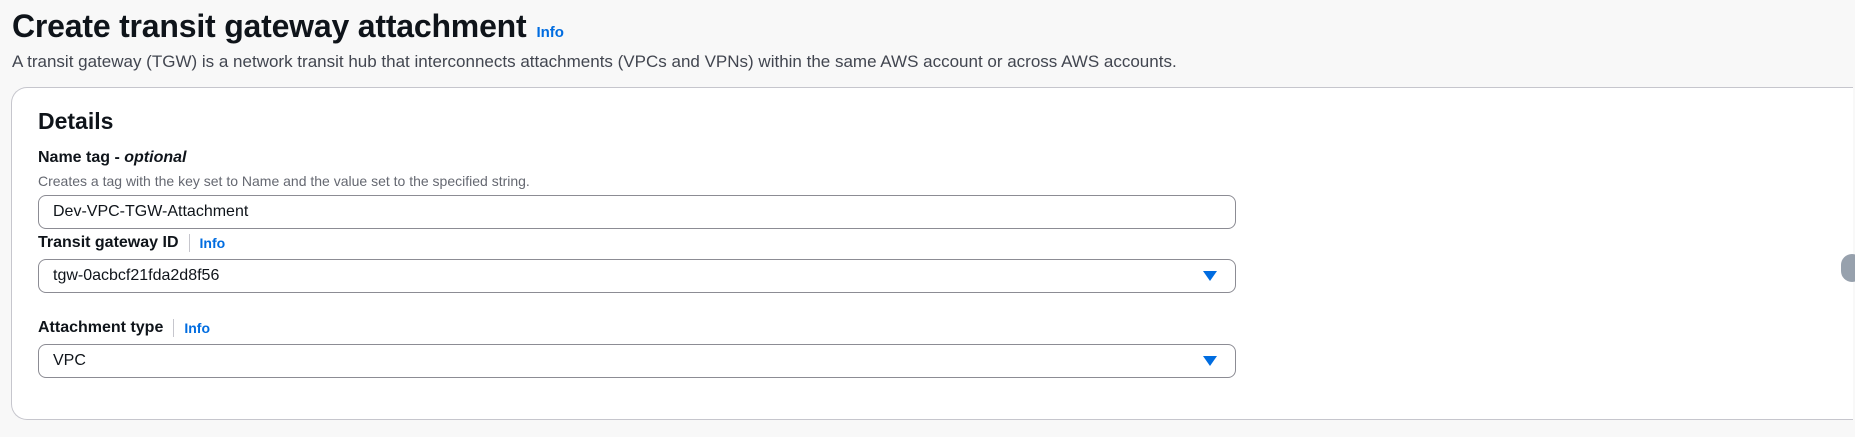 Image resolution: width=1855 pixels, height=437 pixels. What do you see at coordinates (269, 26) in the screenshot?
I see `page-title: Create transit gateway attachment` at bounding box center [269, 26].